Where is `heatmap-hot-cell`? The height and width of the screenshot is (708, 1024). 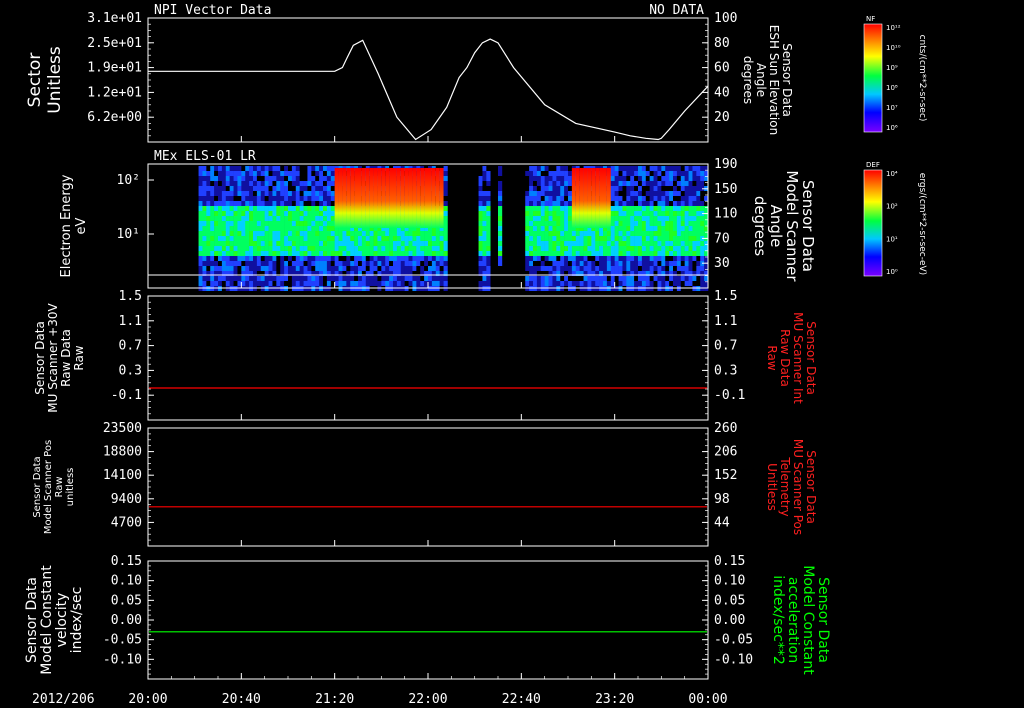 heatmap-hot-cell is located at coordinates (379, 198).